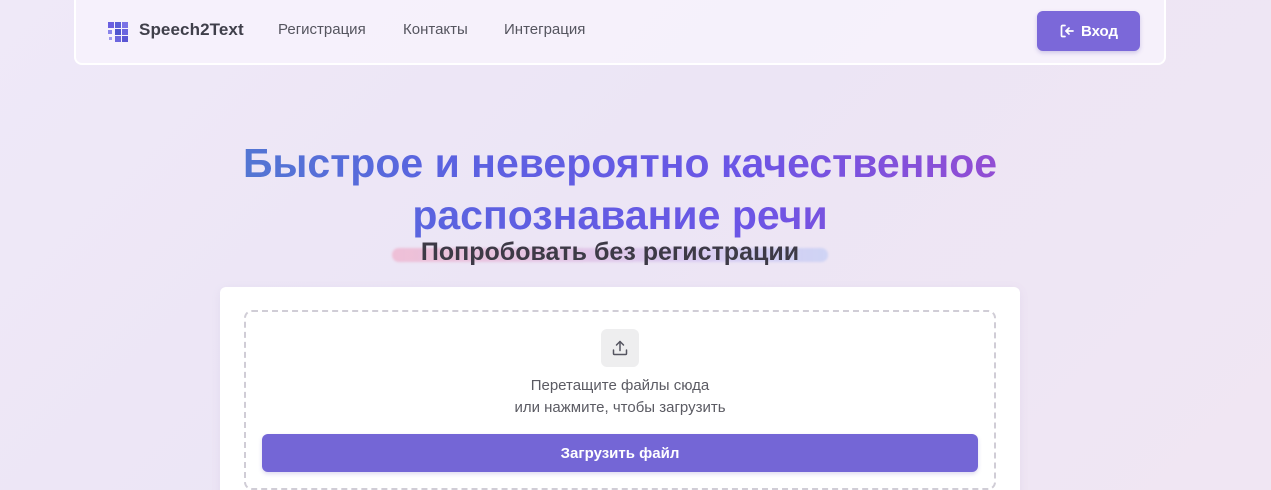 The image size is (1271, 490). I want to click on nav-link-integration: Интеграция, so click(544, 29).